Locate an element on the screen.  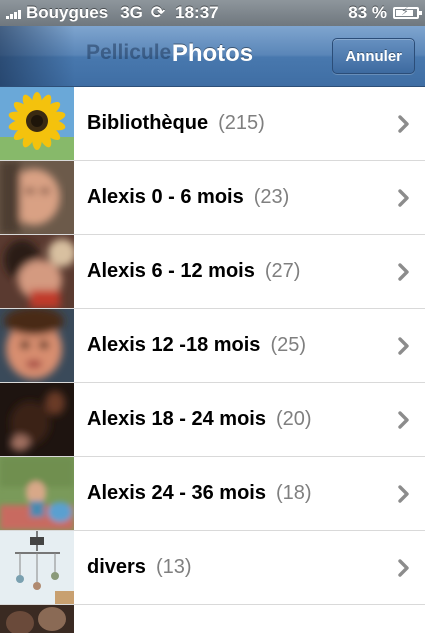
bolt-icon: ⚡ is located at coordinates (405, 12).